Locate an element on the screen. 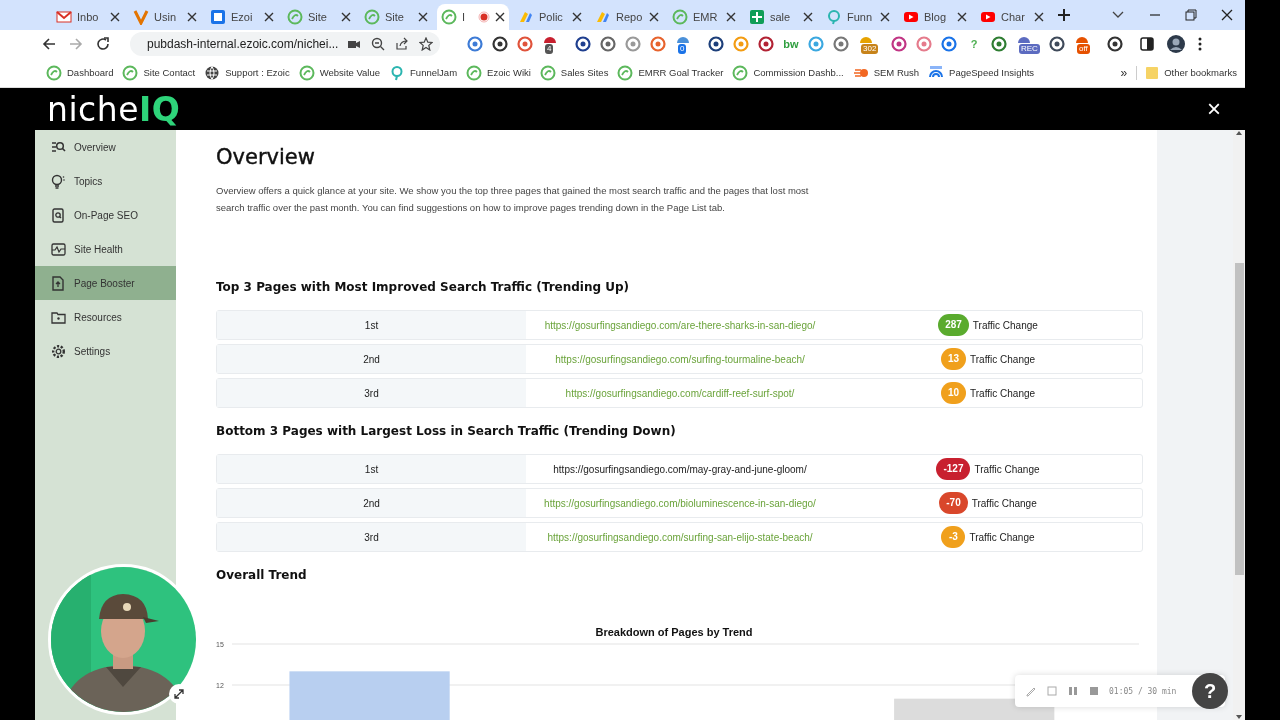  page-link: https://gosurfingsandiego.com/may-gray-and-june-gloom/ is located at coordinates (680, 469).